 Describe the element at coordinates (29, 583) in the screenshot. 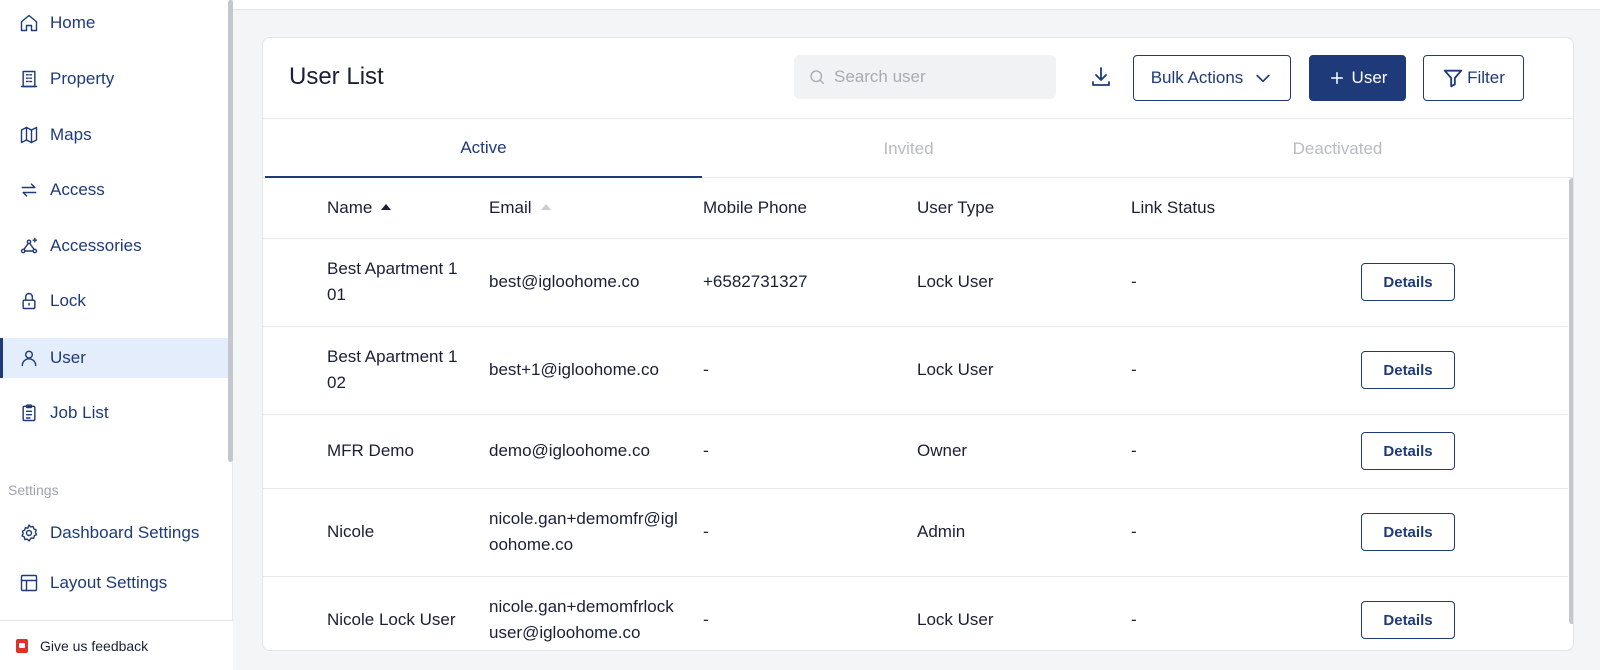

I see `layout-icon` at that location.